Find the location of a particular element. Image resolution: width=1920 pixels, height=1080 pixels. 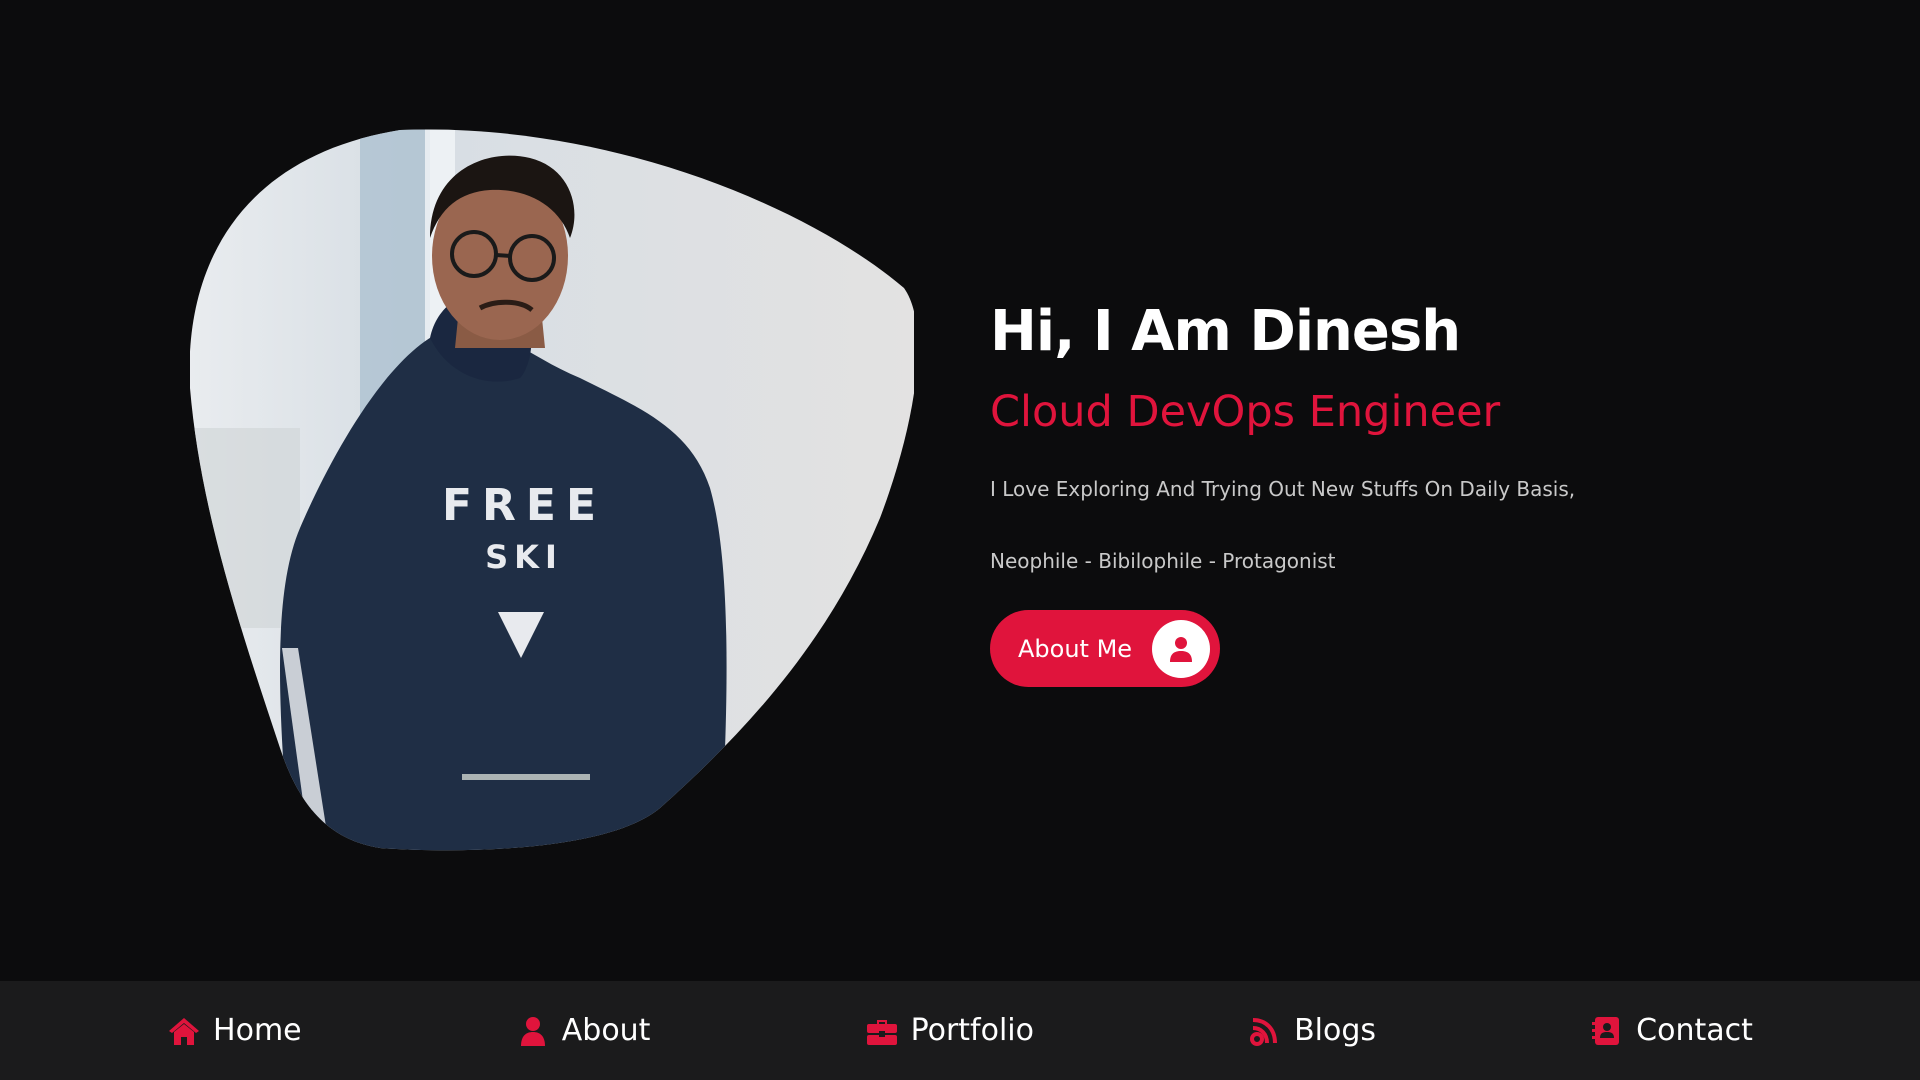

nav-item-label: Home is located at coordinates (257, 1030).